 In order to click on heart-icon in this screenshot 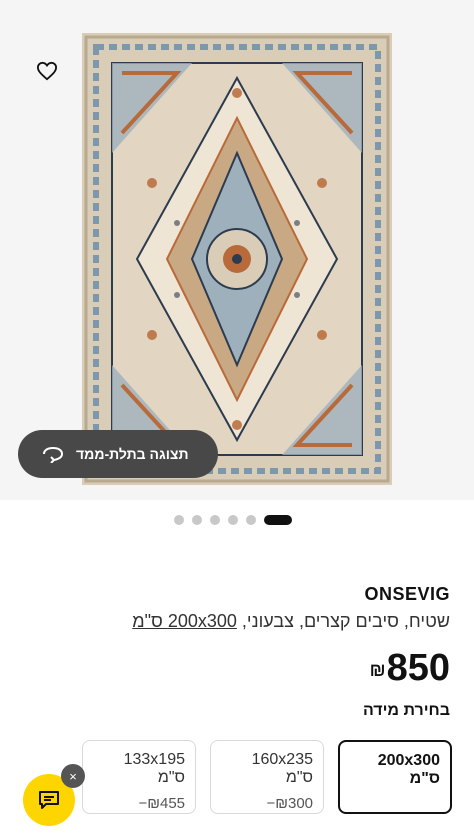, I will do `click(47, 71)`.